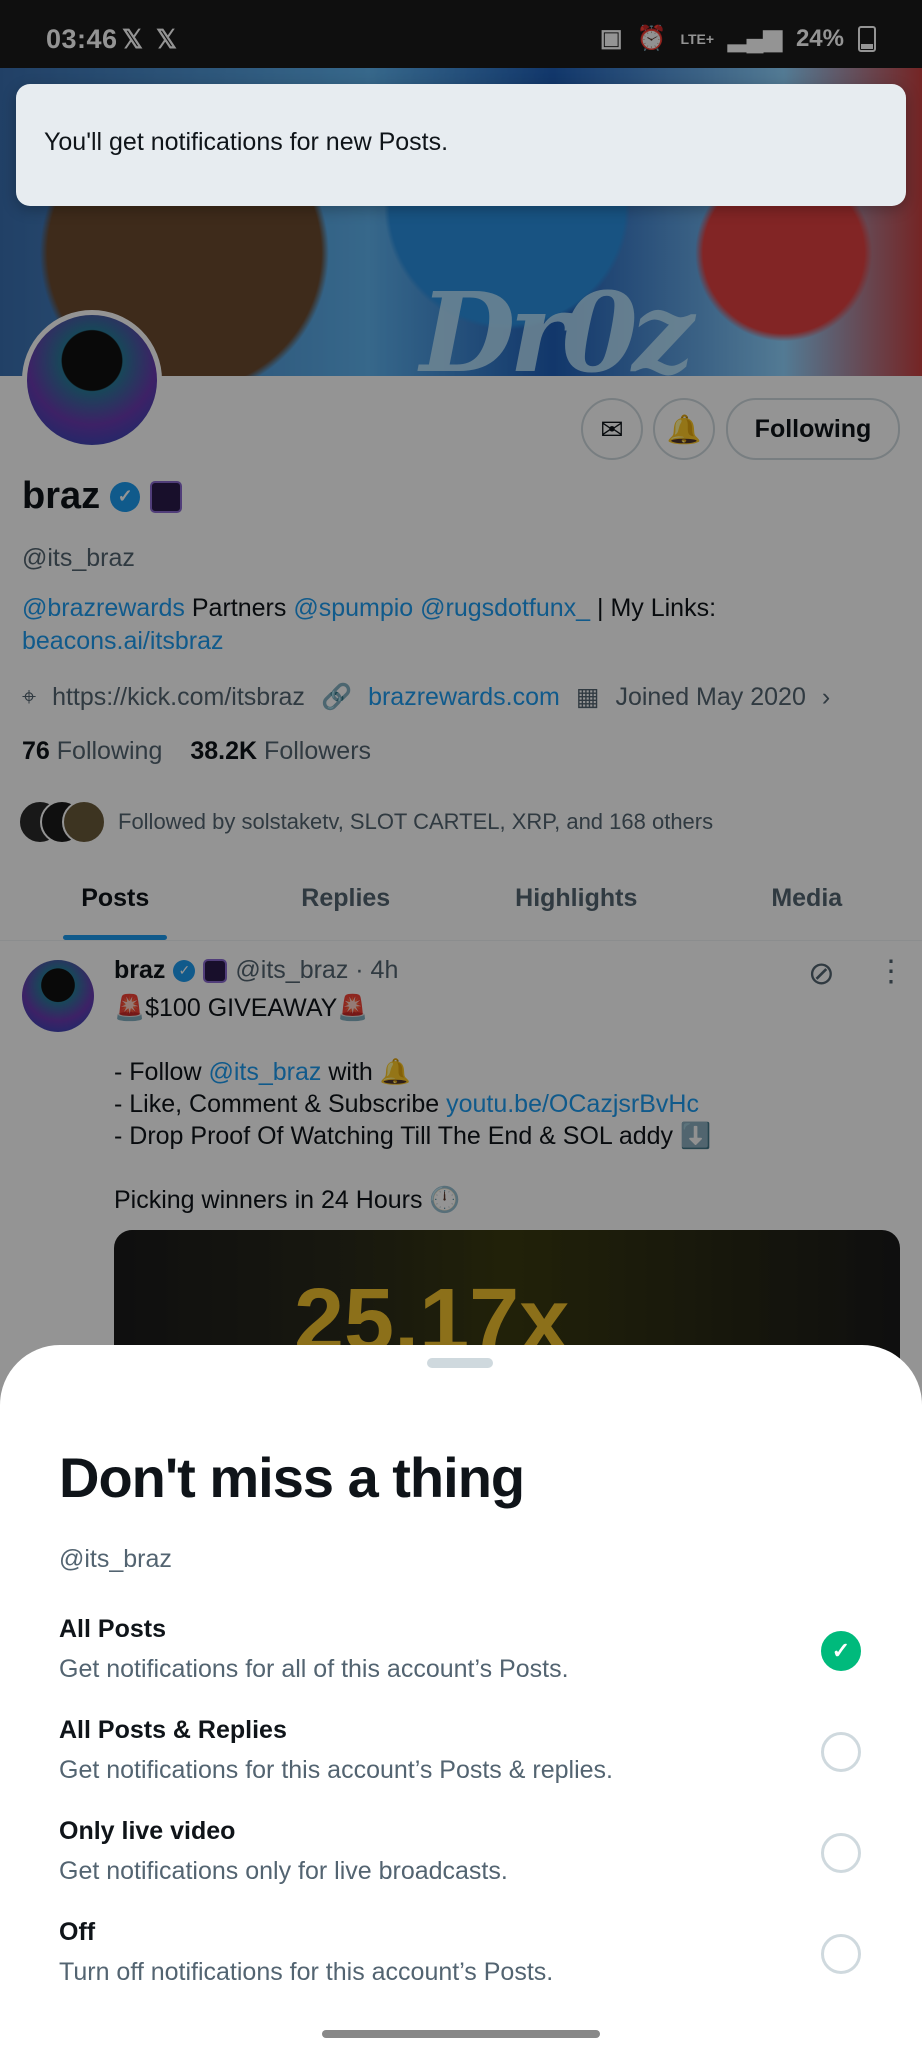  I want to click on toast-message: You'll get notifications for new Posts., so click(246, 142).